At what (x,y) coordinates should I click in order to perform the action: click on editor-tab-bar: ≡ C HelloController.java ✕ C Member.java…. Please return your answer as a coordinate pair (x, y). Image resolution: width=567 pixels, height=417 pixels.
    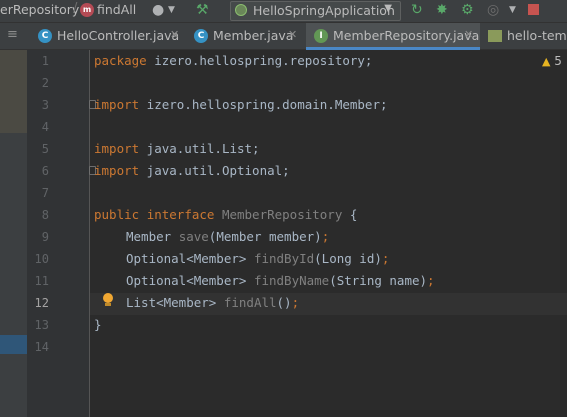
    Looking at the image, I should click on (283, 36).